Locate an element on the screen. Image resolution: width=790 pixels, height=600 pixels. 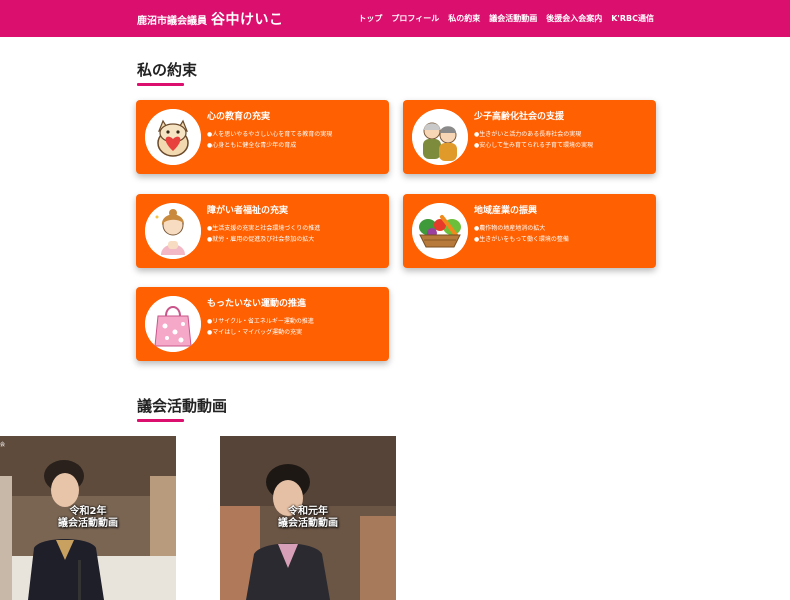
video-thumbnail-reiwa2: 会 令和2年 議会活動動画 is located at coordinates (88, 518).